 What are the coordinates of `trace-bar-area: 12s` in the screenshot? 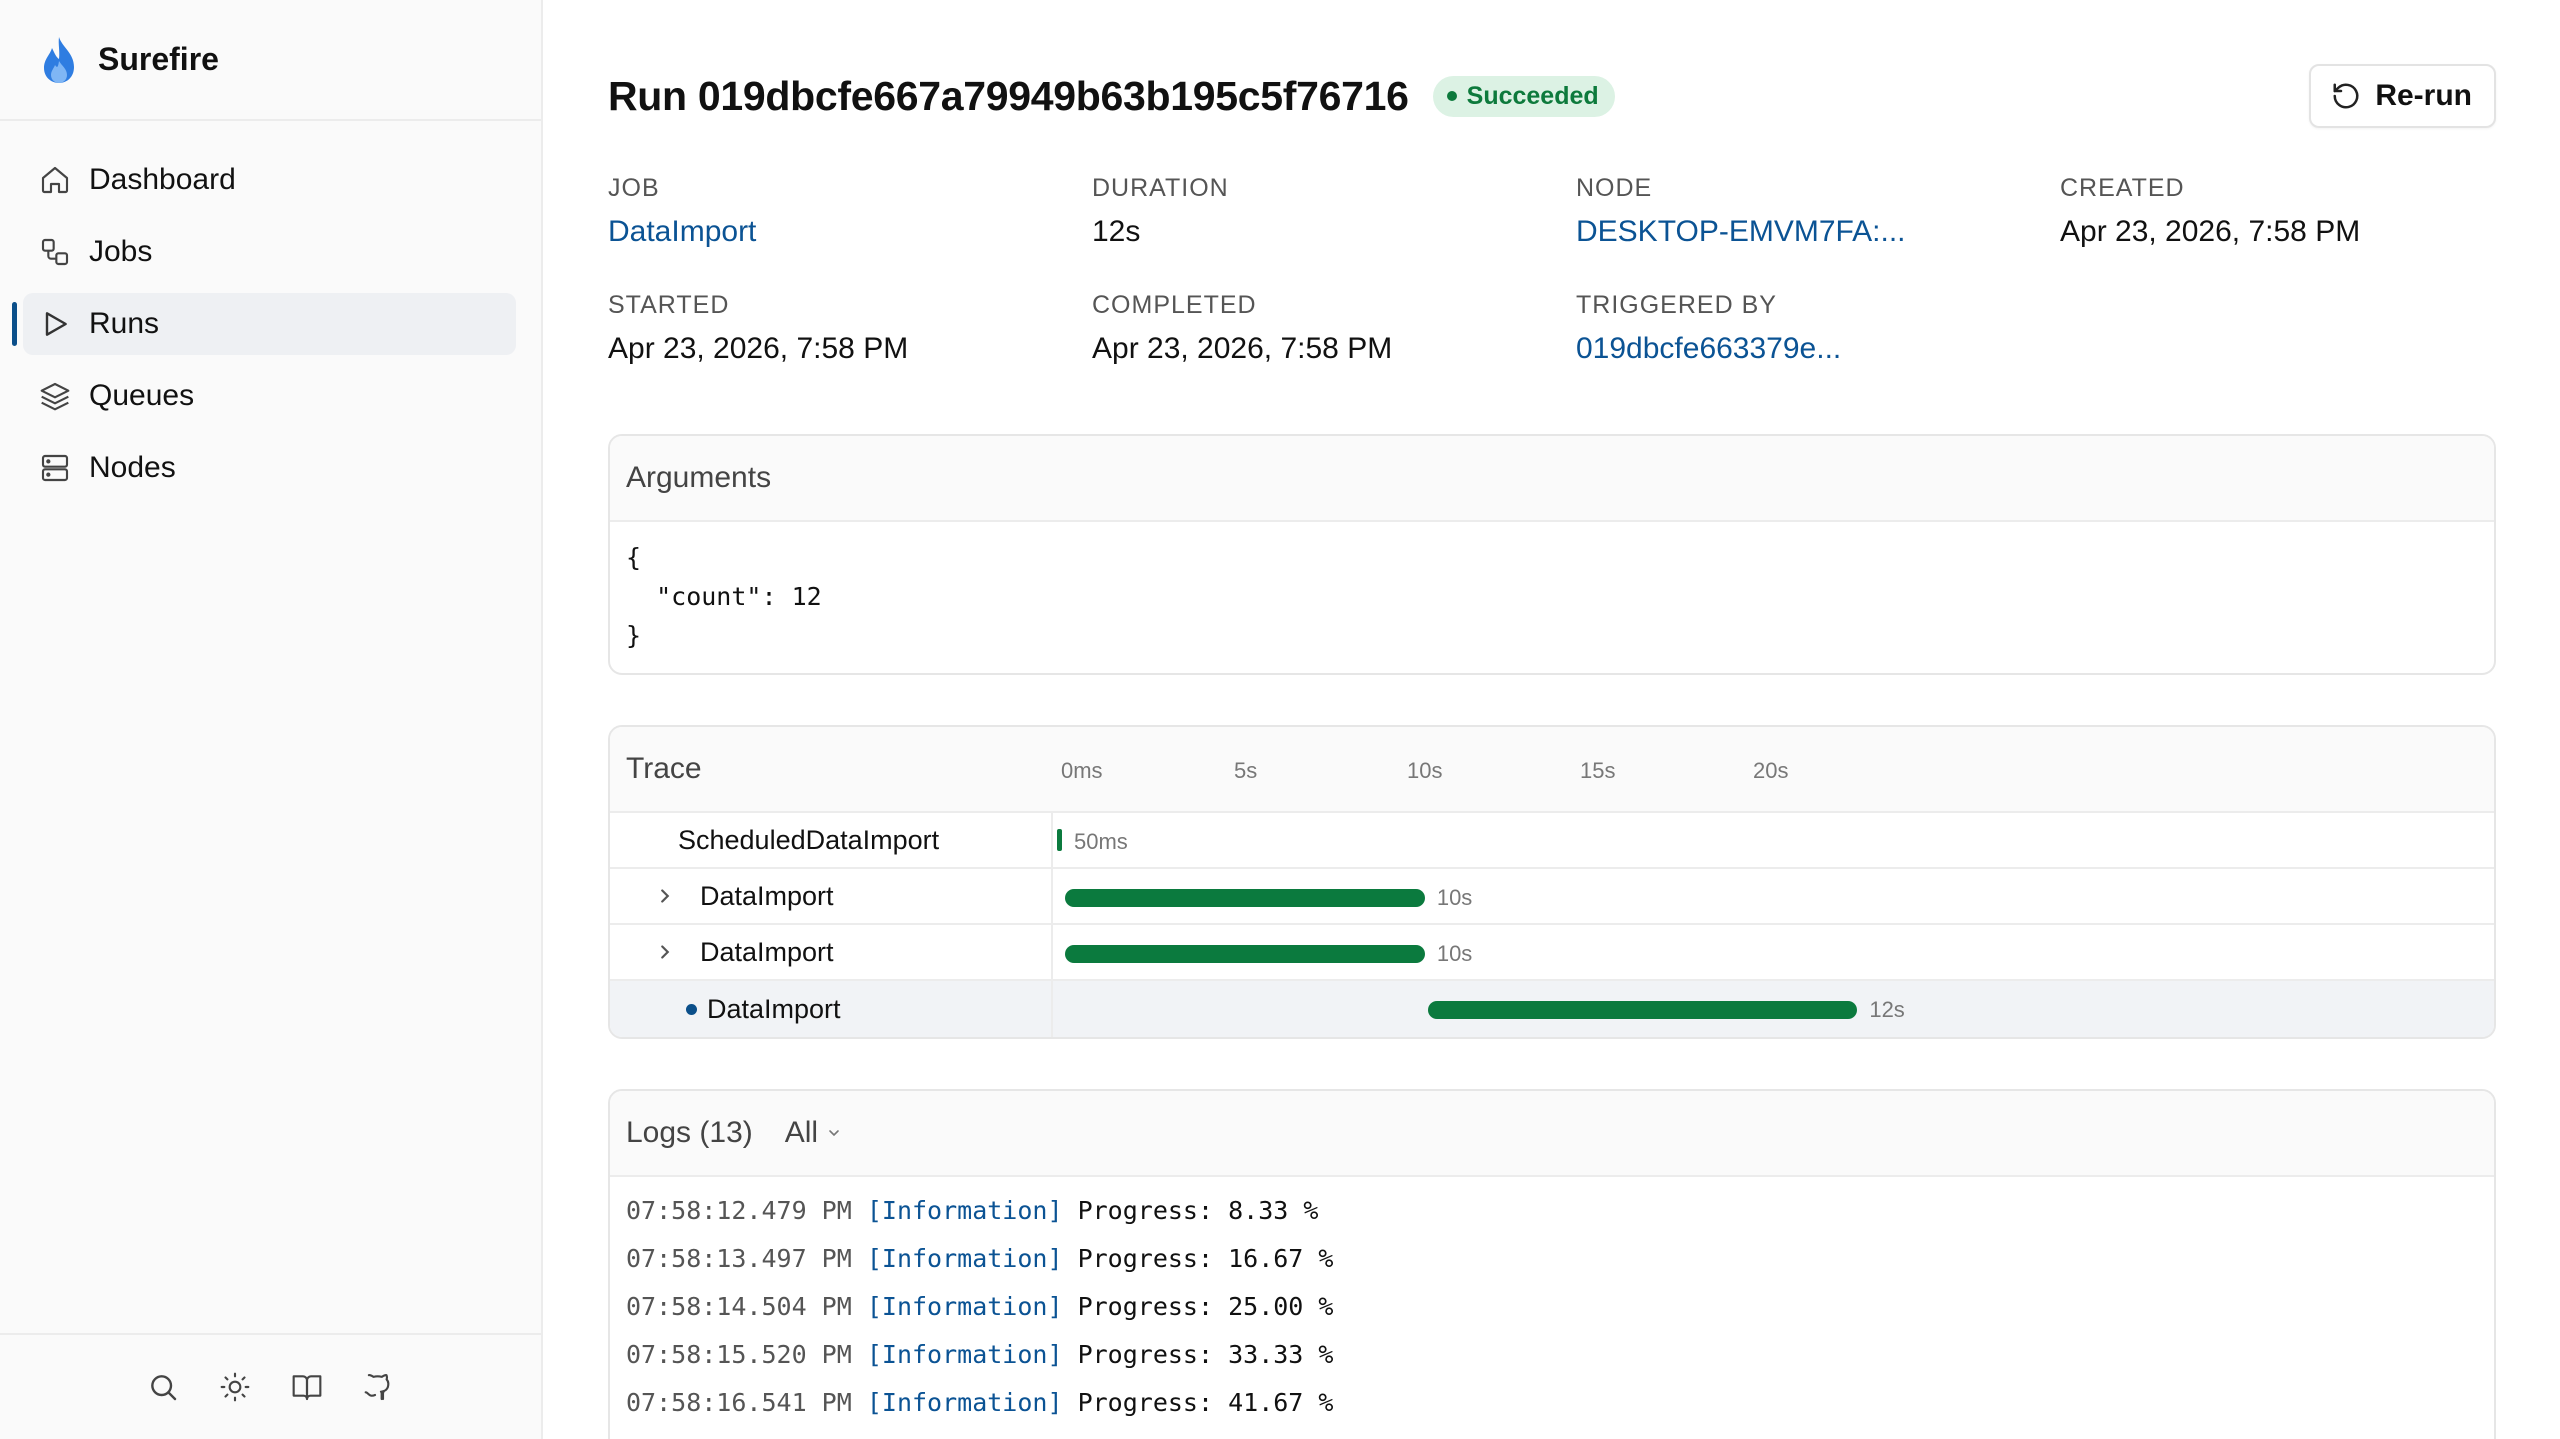 It's located at (1773, 1009).